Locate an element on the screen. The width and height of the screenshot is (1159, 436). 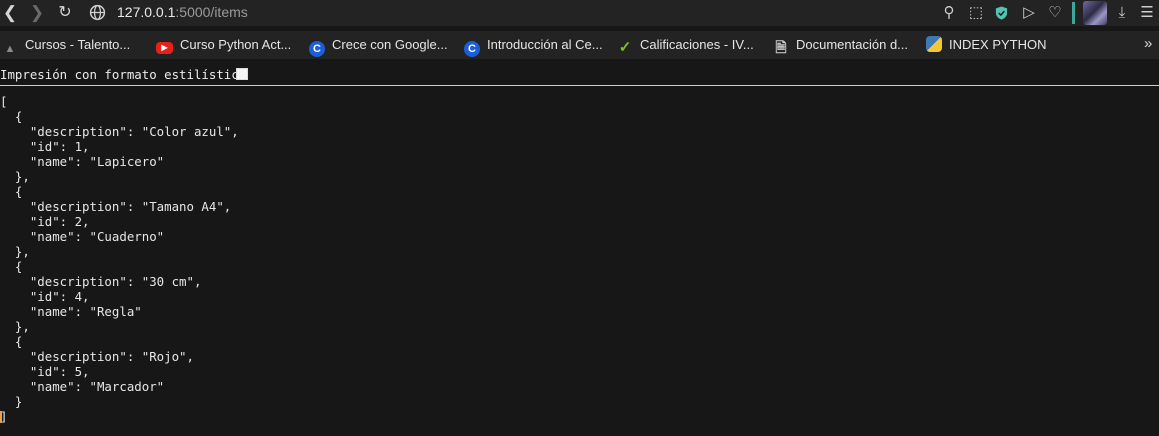
bookmark-label: INDEX PYTHON is located at coordinates (998, 44).